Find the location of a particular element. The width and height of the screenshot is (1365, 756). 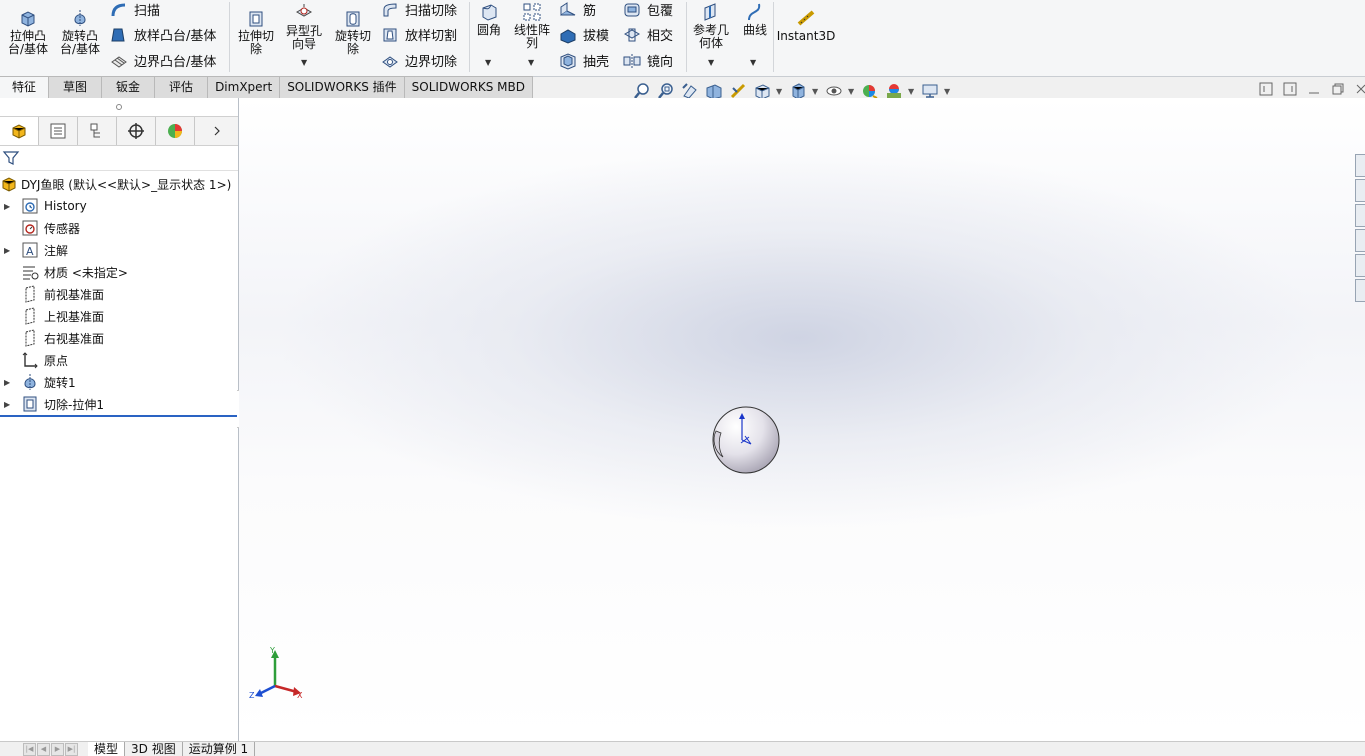

display-style-dropdown: ▼ is located at coordinates (816, 91).